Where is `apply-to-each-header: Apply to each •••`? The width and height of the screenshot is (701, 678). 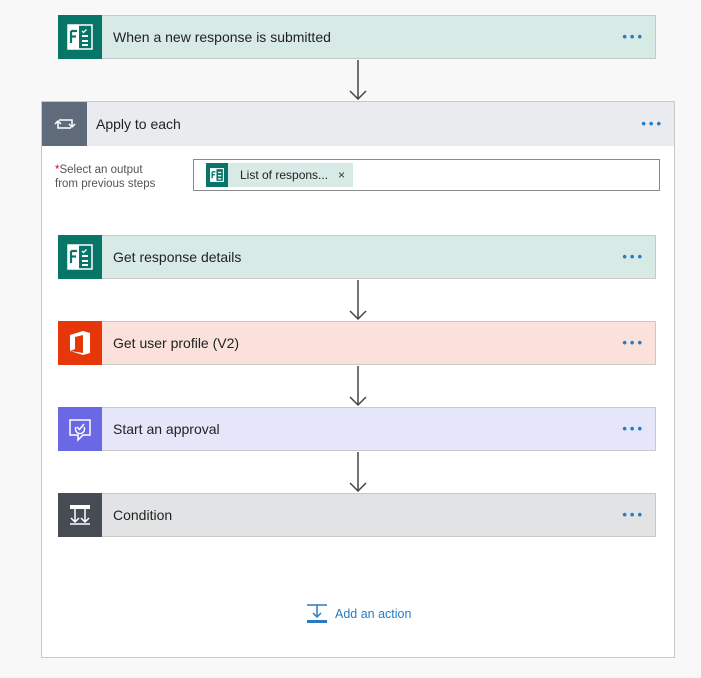 apply-to-each-header: Apply to each ••• is located at coordinates (358, 124).